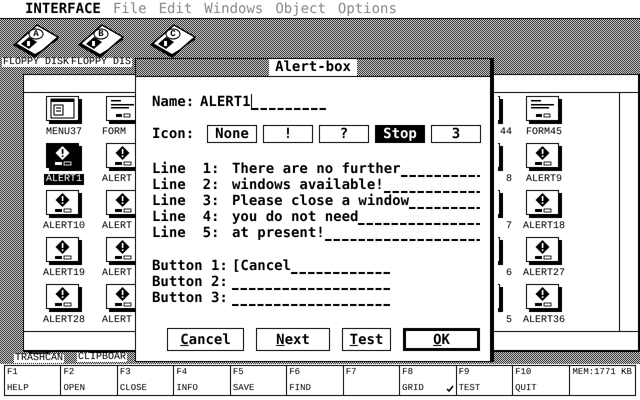 The image size is (640, 400). I want to click on function-key: F6 FIND, so click(315, 380).